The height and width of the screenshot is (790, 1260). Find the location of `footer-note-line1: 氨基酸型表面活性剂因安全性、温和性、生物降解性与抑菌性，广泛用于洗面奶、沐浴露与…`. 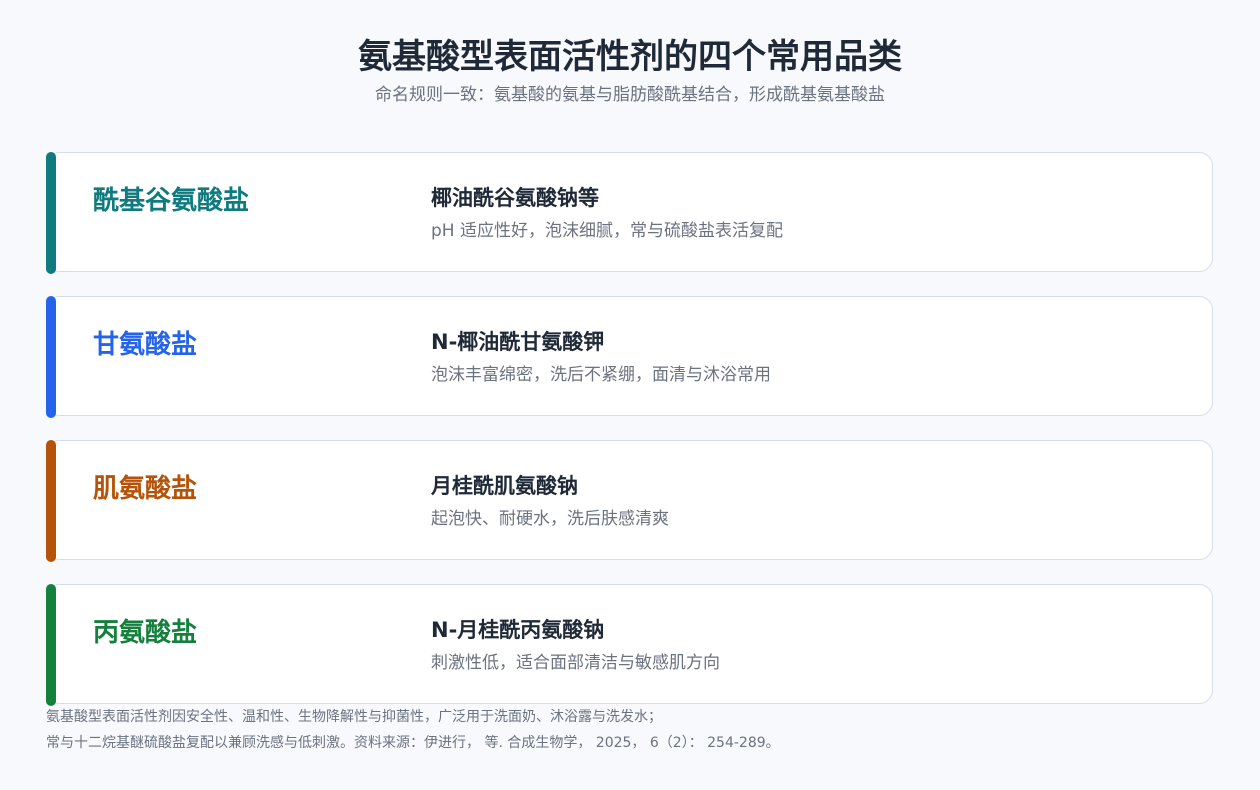

footer-note-line1: 氨基酸型表面活性剂因安全性、温和性、生物降解性与抑菌性，广泛用于洗面奶、沐浴露与… is located at coordinates (354, 717).